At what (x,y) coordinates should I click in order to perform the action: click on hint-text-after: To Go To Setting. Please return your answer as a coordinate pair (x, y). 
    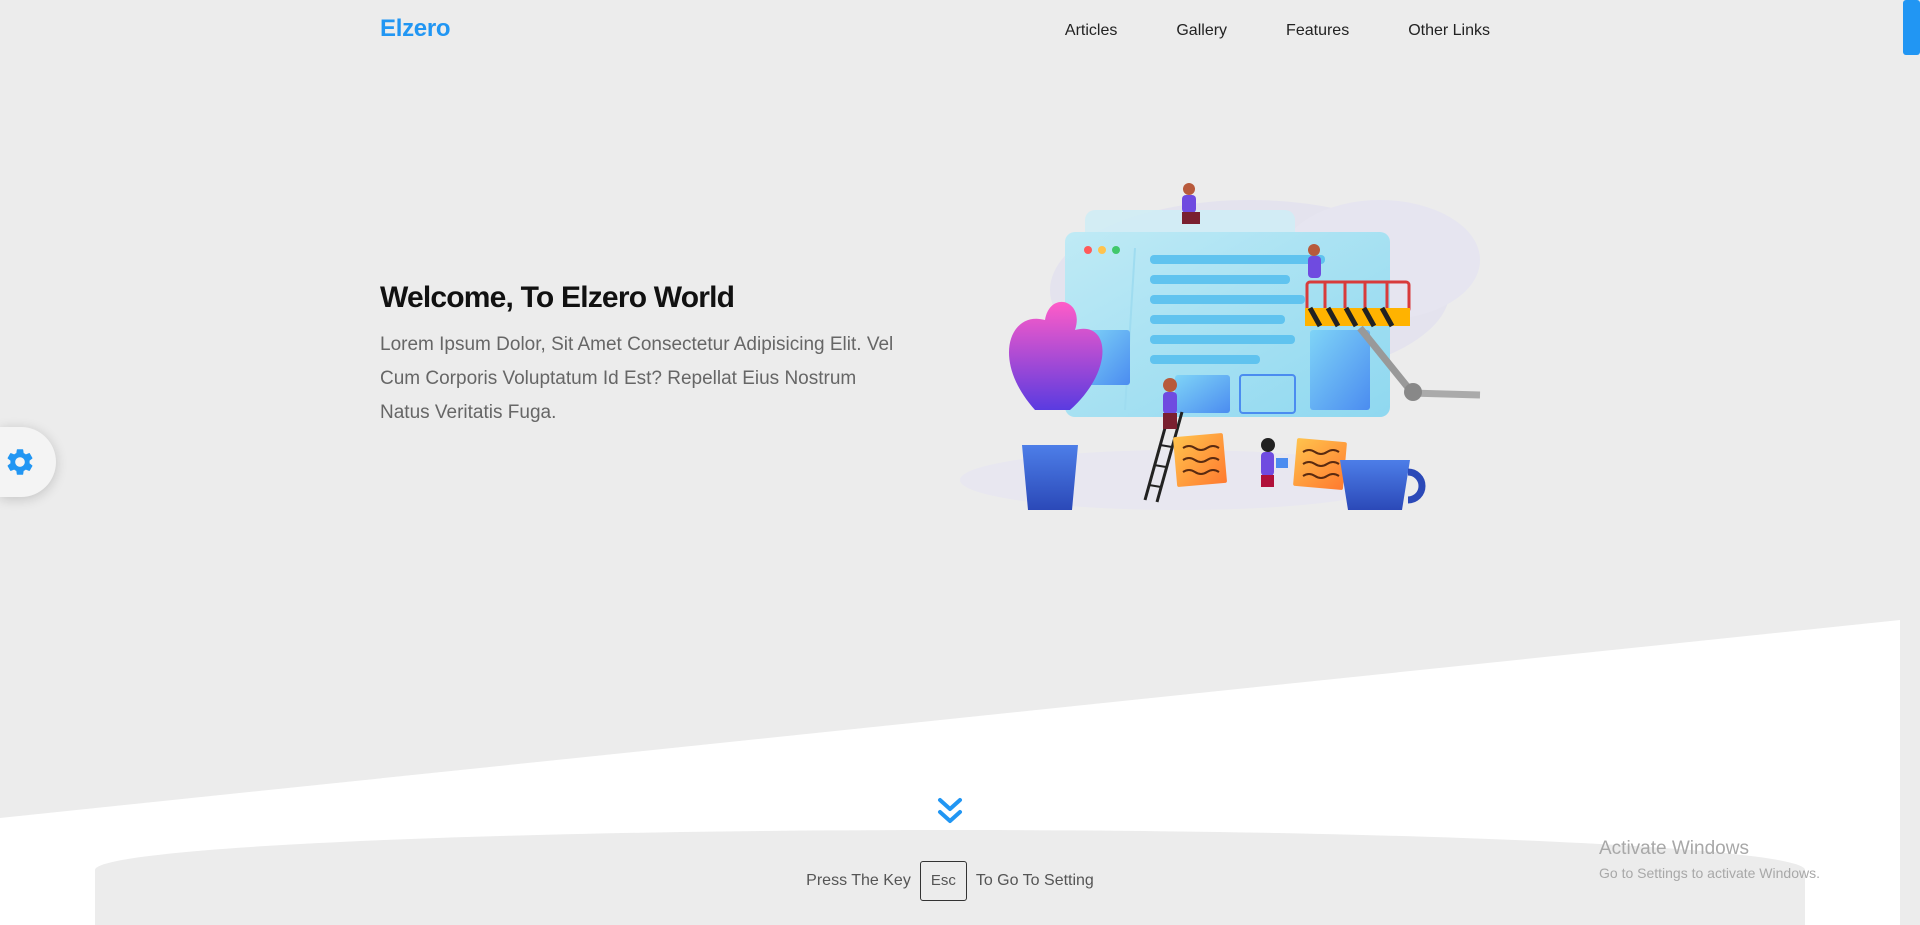
    Looking at the image, I should click on (1034, 880).